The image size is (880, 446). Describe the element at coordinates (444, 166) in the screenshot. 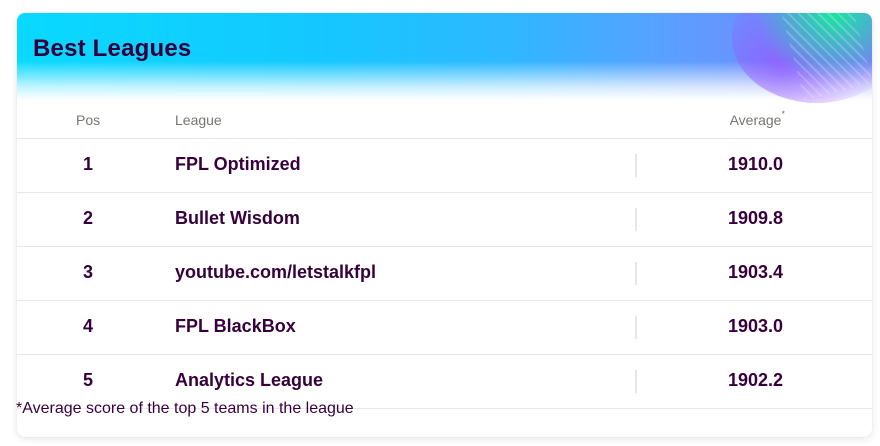

I see `table-row: 1 FPL Optimized 1910.0` at that location.